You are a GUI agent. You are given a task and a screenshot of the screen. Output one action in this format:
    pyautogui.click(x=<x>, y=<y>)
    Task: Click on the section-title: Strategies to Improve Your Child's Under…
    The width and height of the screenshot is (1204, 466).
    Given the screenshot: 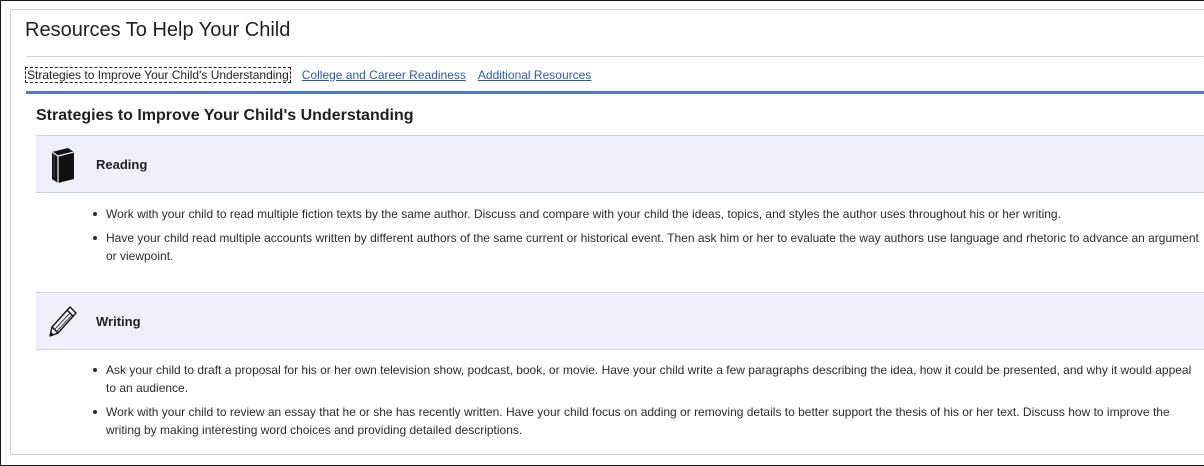 What is the action you would take?
    pyautogui.click(x=225, y=115)
    